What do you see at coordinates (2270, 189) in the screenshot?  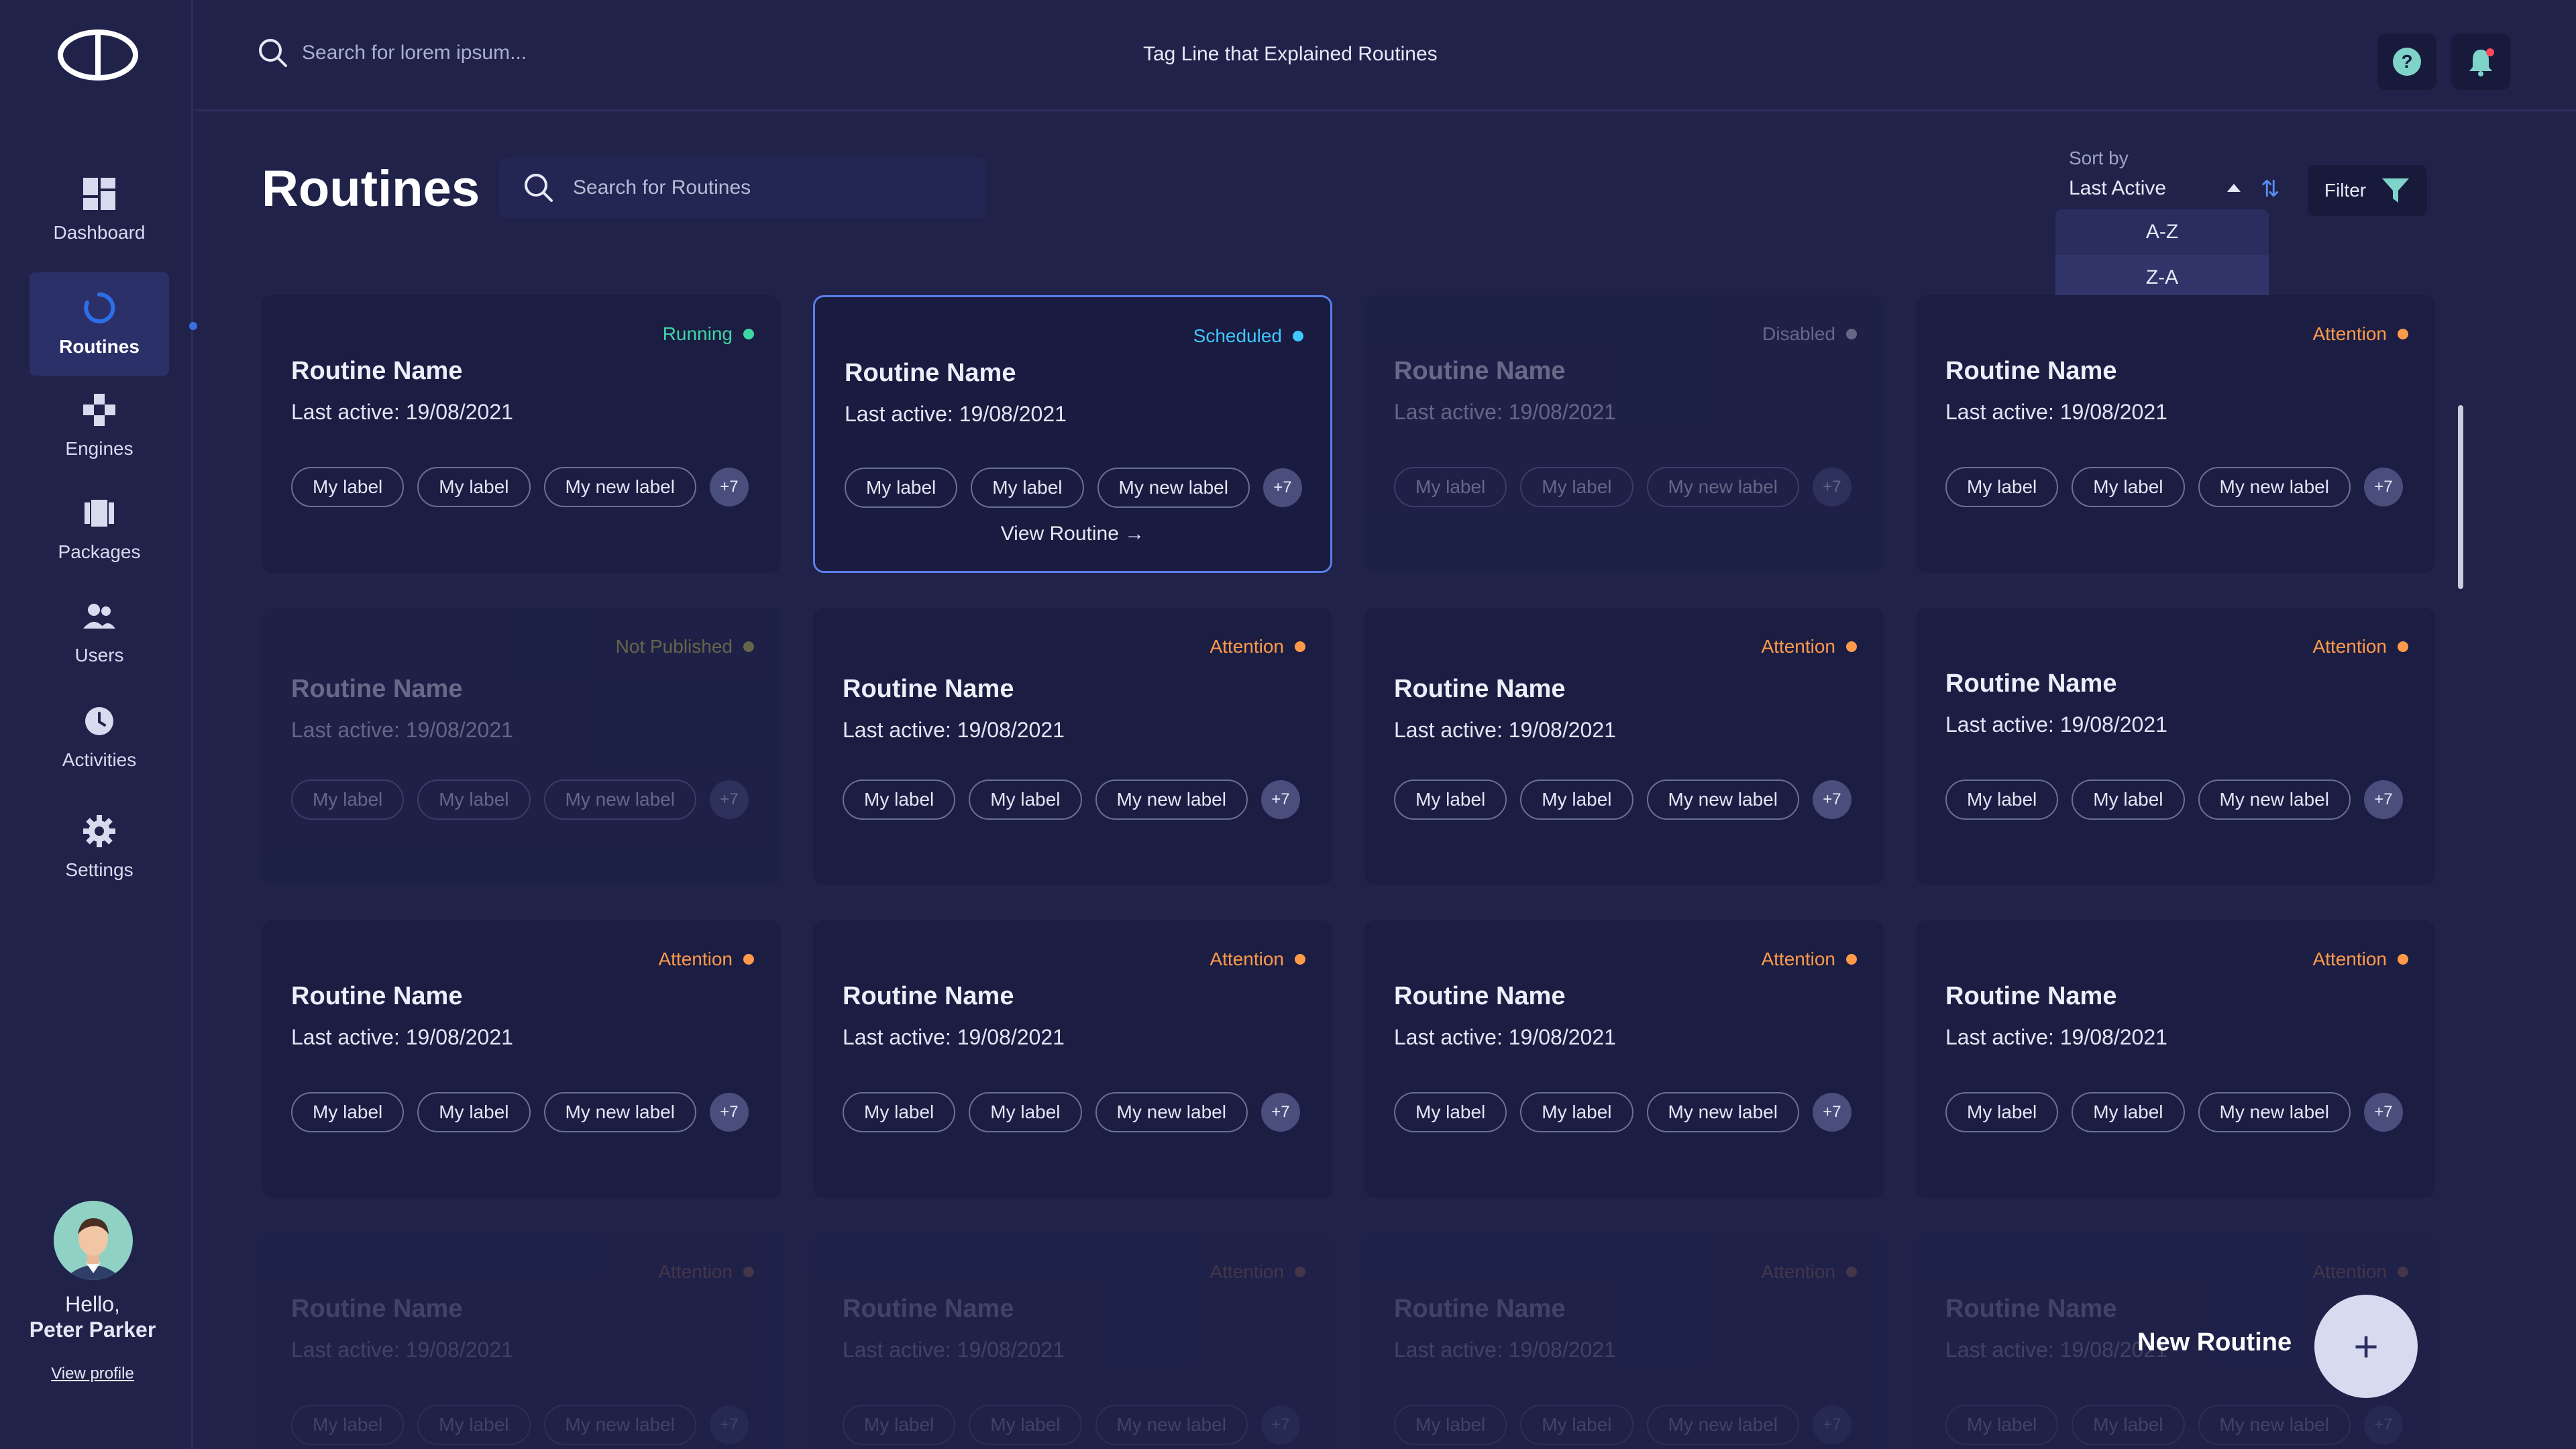 I see `sort-direction-icon: ⇅` at bounding box center [2270, 189].